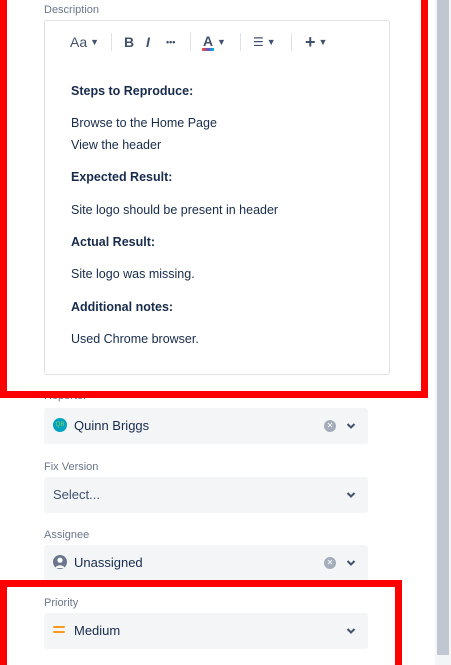 The width and height of the screenshot is (451, 665). What do you see at coordinates (206, 563) in the screenshot?
I see `assignee-select: Unassigned ✕` at bounding box center [206, 563].